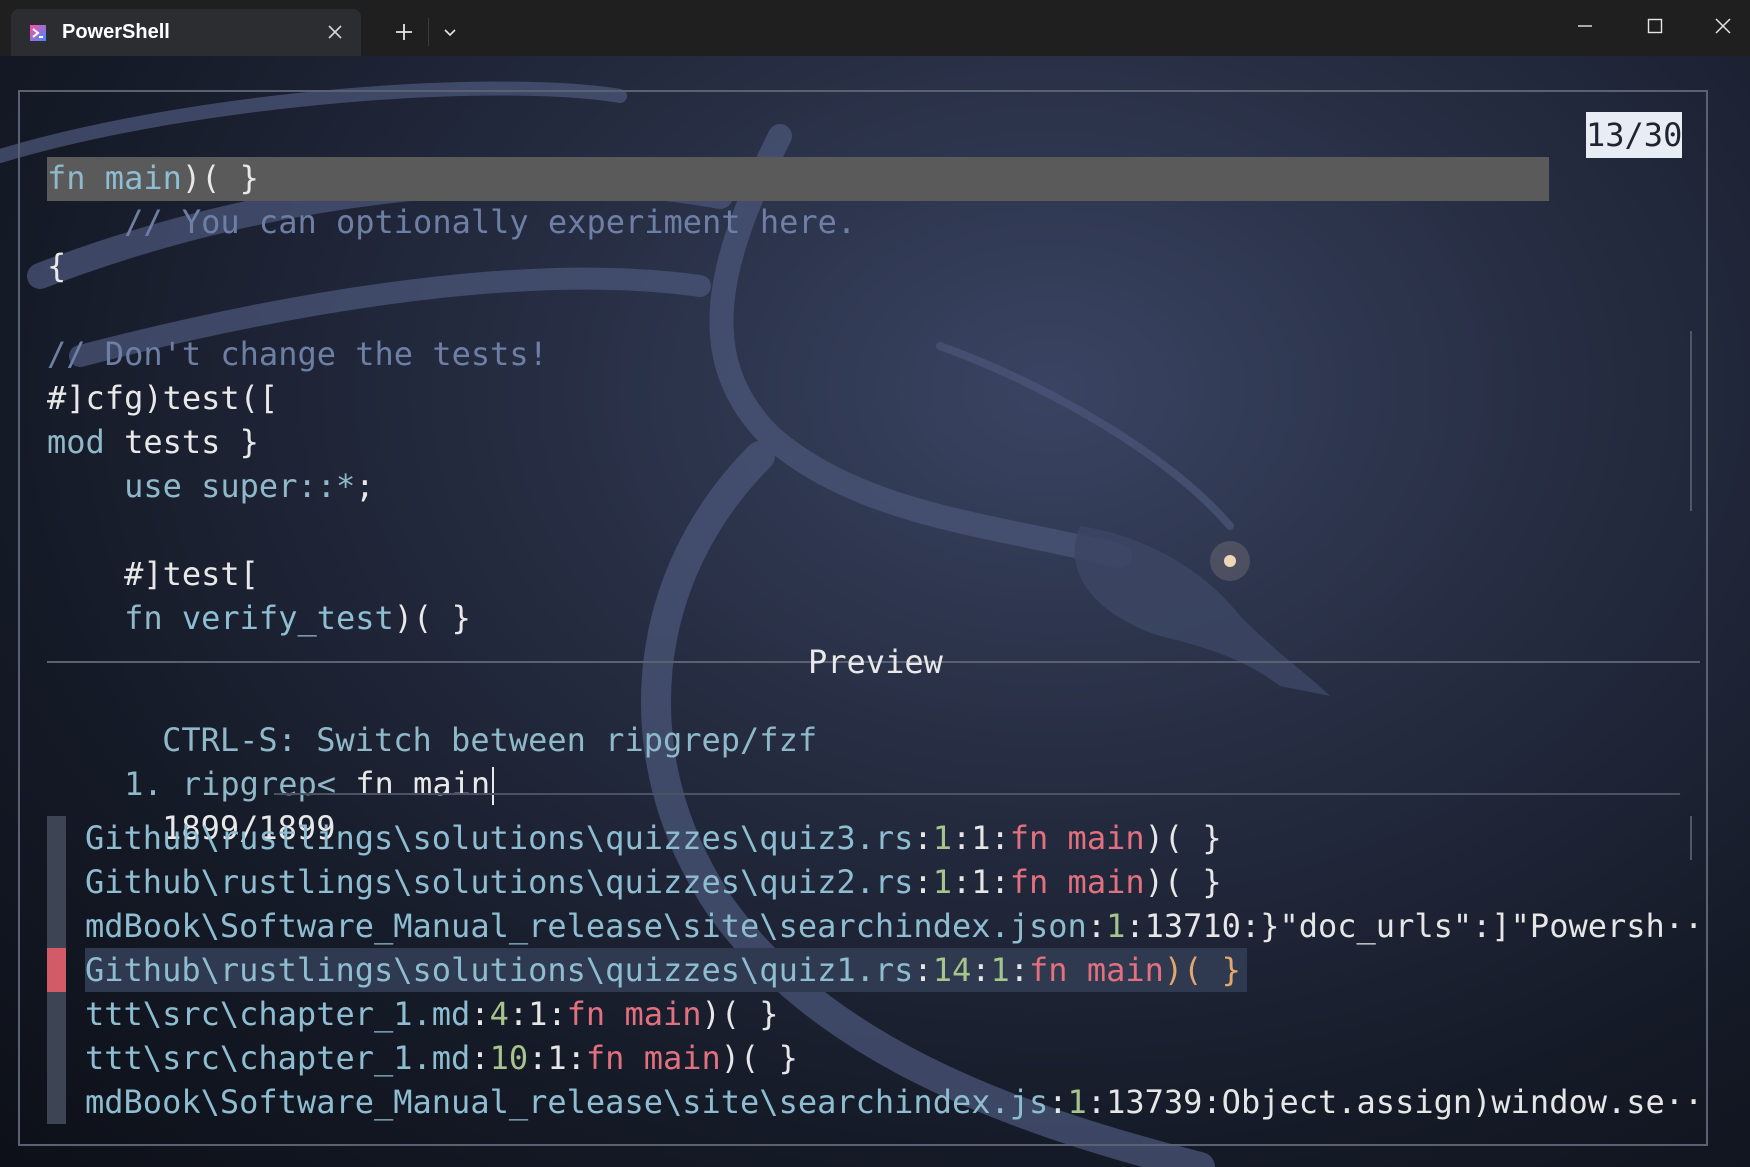 This screenshot has height=1167, width=1750. I want to click on preview-code-line: fn main)( }, so click(153, 178).